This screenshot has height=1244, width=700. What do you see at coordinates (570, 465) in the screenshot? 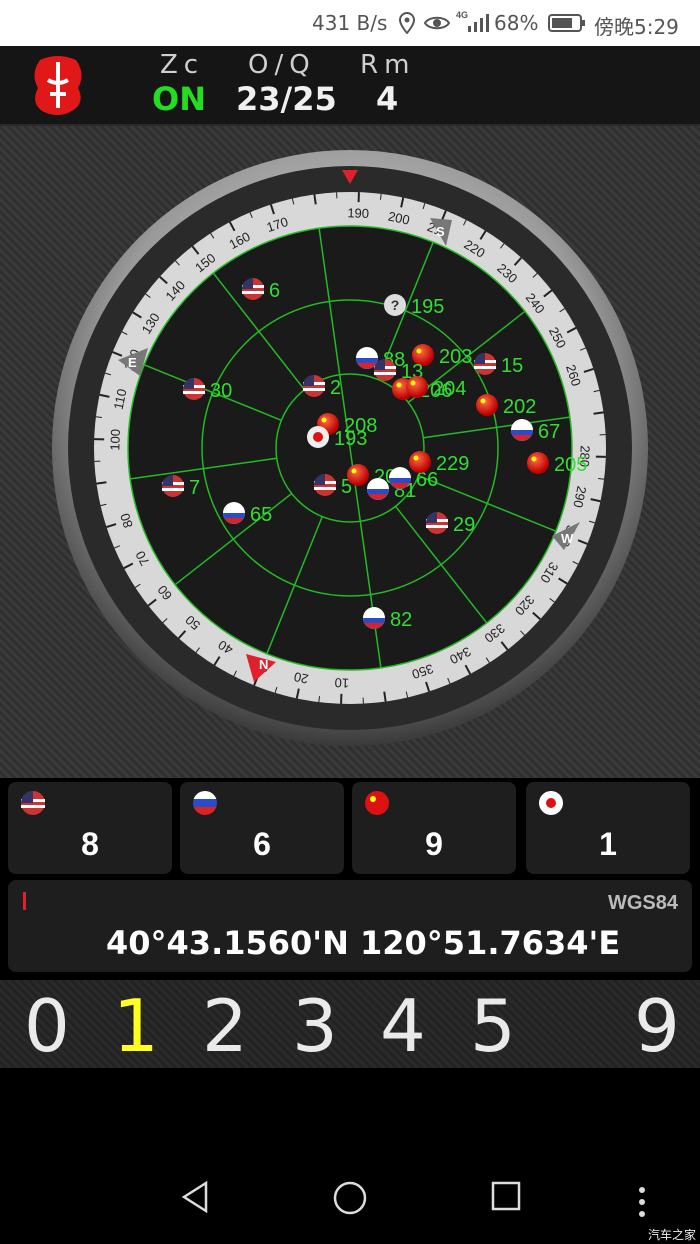
I see `satellite-label: 205` at bounding box center [570, 465].